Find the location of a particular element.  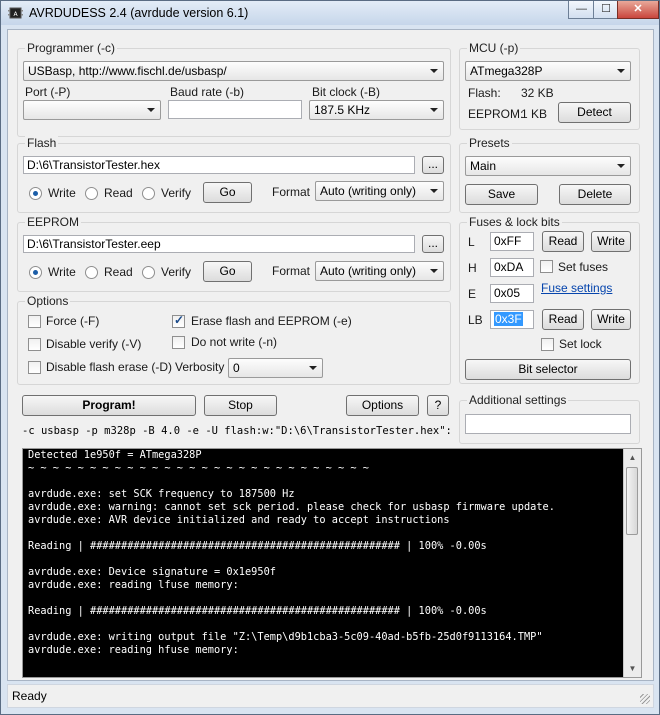

flash-group-title: Flash is located at coordinates (42, 143).